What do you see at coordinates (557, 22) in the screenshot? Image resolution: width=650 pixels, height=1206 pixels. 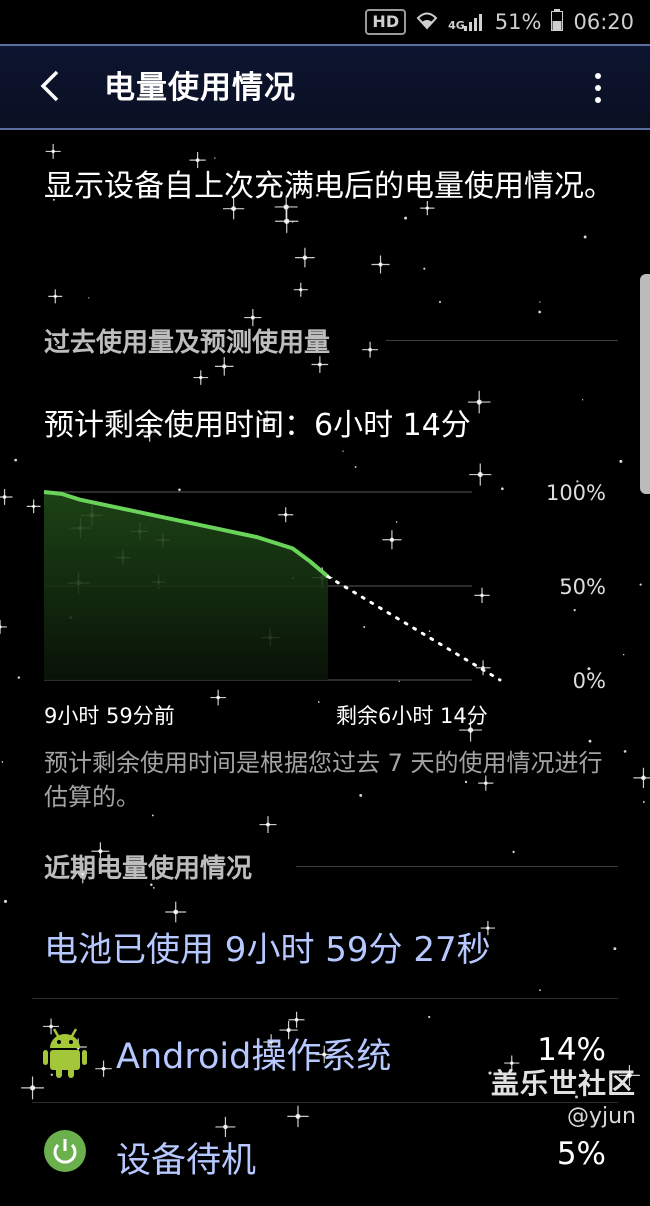 I see `battery-icon` at bounding box center [557, 22].